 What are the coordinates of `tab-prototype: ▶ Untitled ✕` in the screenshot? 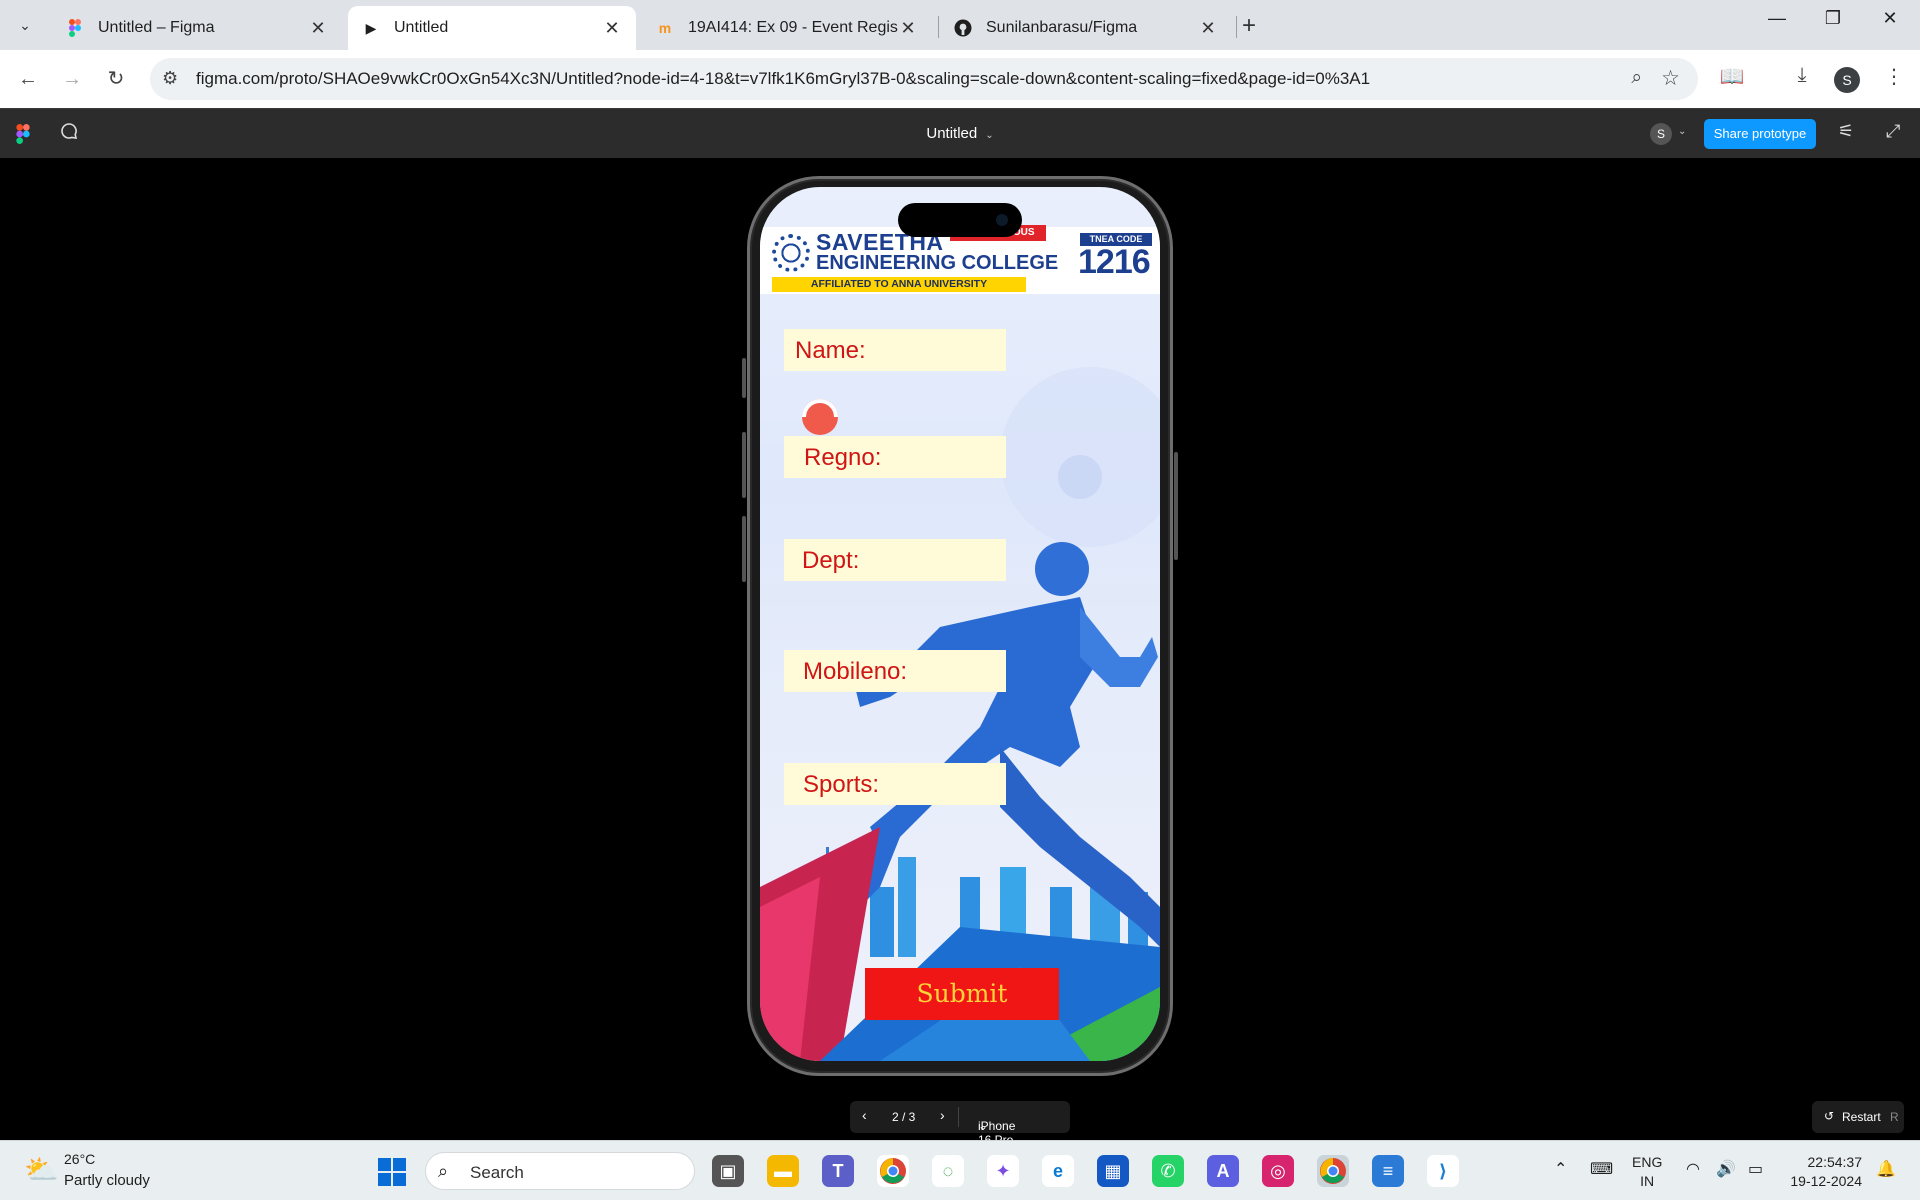 It's located at (492, 28).